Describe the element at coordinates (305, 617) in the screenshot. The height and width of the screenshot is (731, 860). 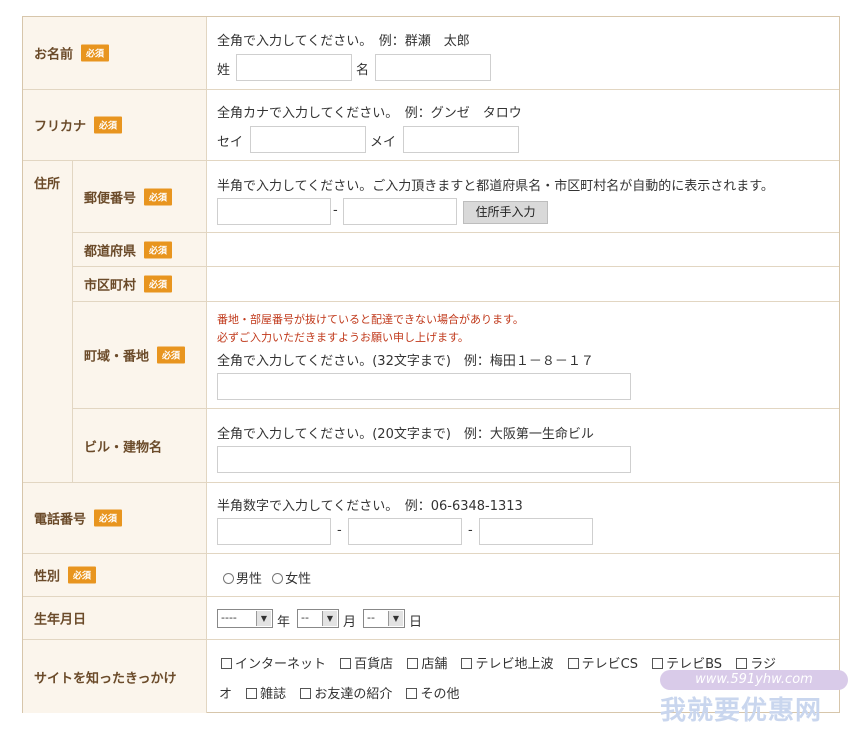
I see `select-value: --` at that location.